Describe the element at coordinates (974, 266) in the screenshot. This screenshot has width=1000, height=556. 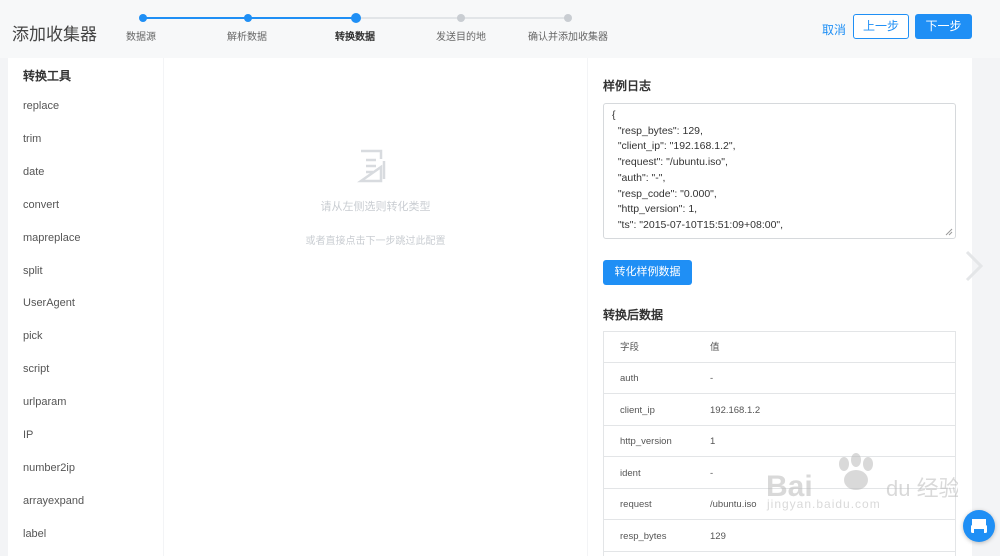
I see `chevron-right-icon` at that location.